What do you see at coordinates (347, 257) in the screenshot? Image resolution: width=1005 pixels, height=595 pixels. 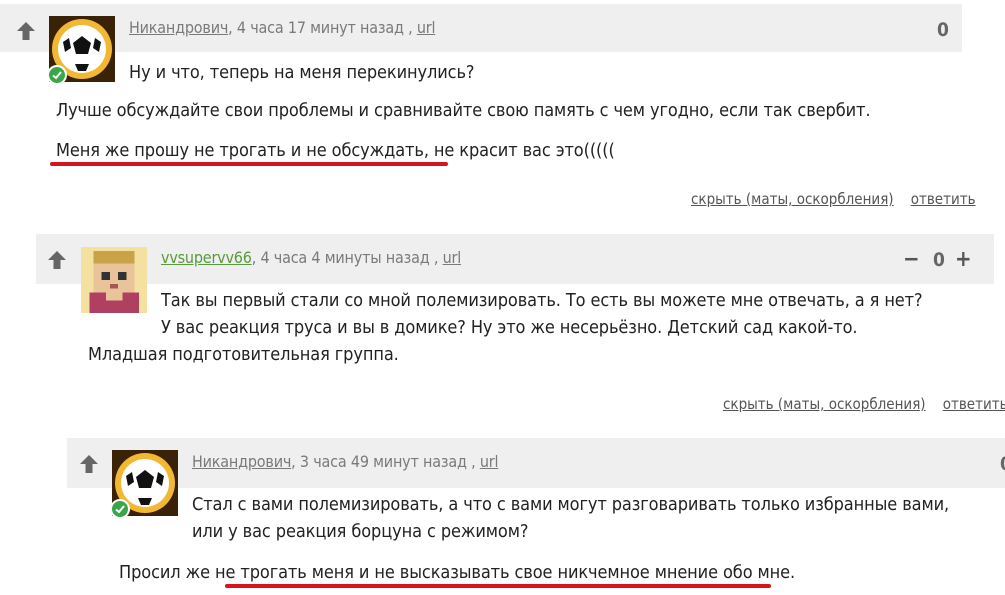 I see `timestamp: , 4 часа 4 минуты назад ,` at bounding box center [347, 257].